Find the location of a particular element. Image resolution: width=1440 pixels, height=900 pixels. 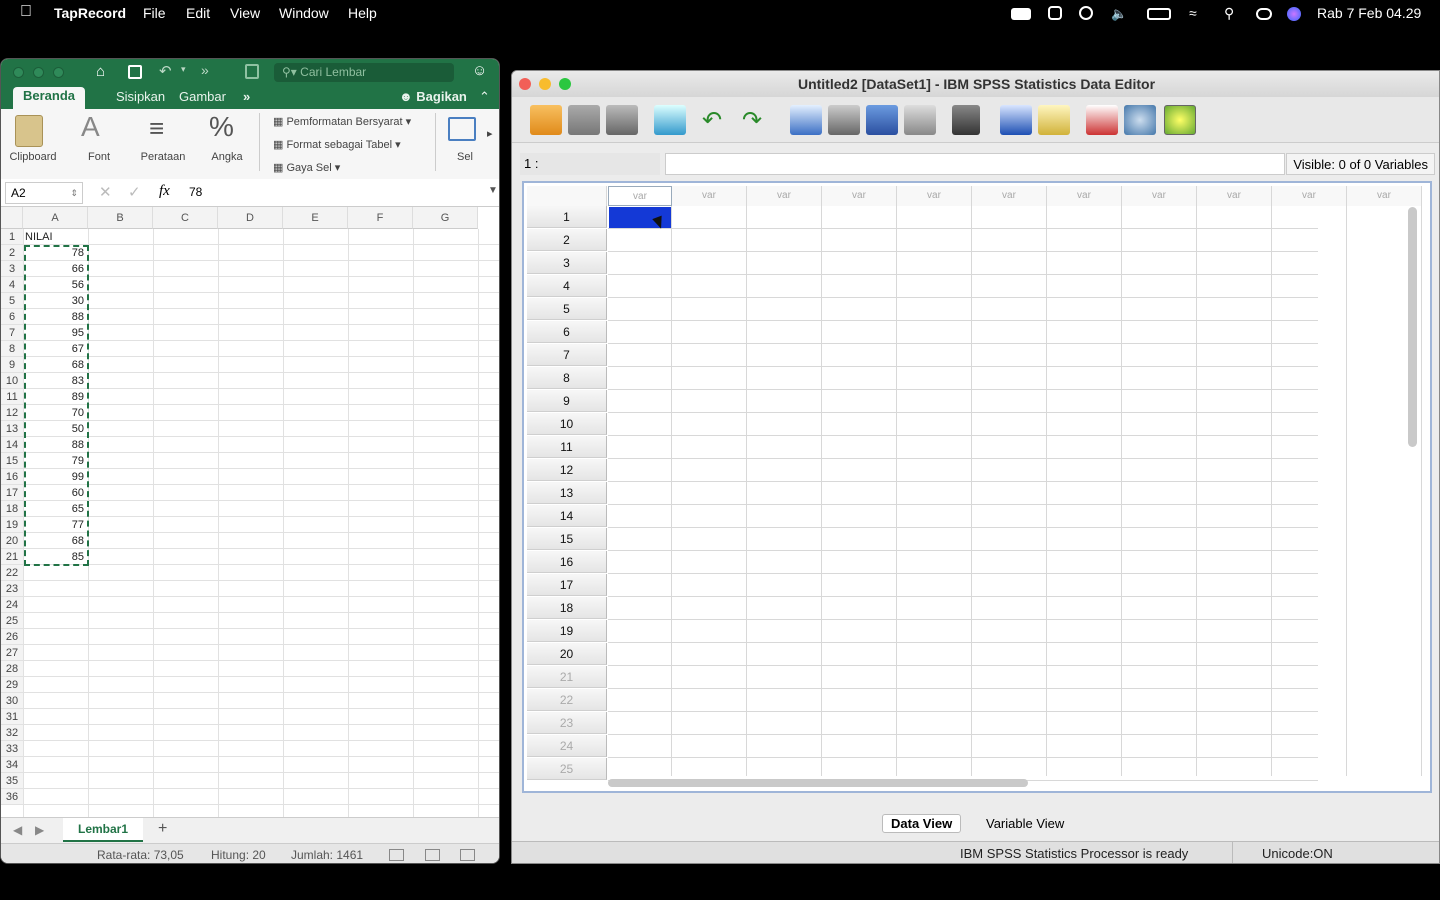

clipboard-quick-icon is located at coordinates (252, 71).